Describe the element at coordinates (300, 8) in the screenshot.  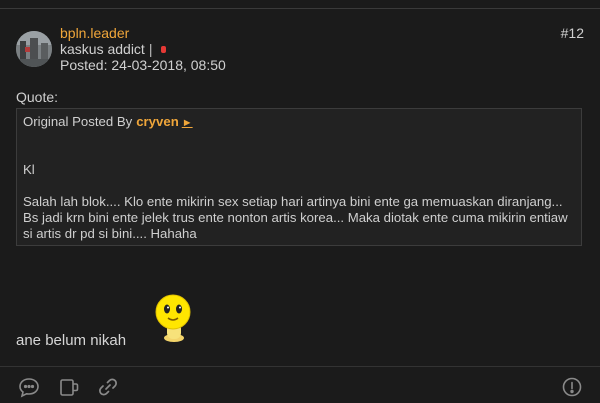
I see `top-divider` at that location.